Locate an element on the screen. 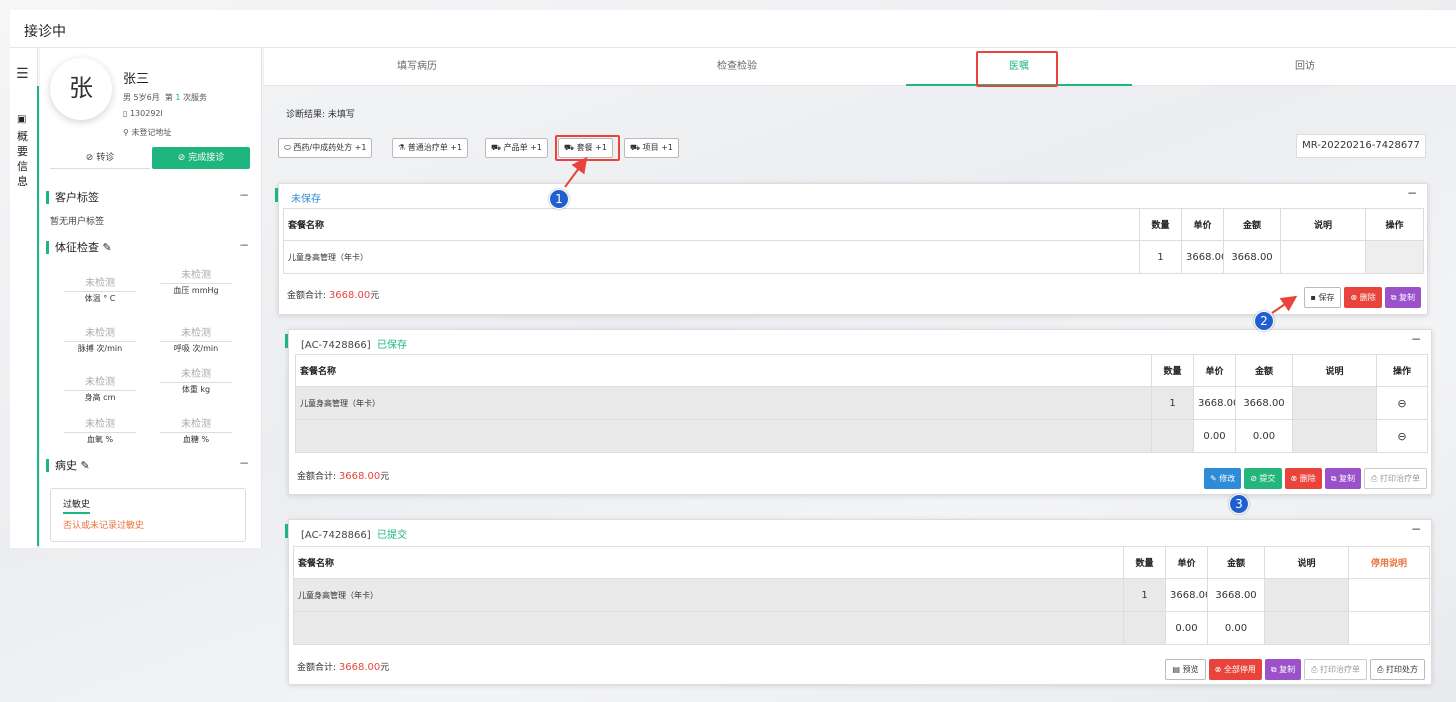 Image resolution: width=1456 pixels, height=702 pixels. annotation-arrows is located at coordinates (931, 235).